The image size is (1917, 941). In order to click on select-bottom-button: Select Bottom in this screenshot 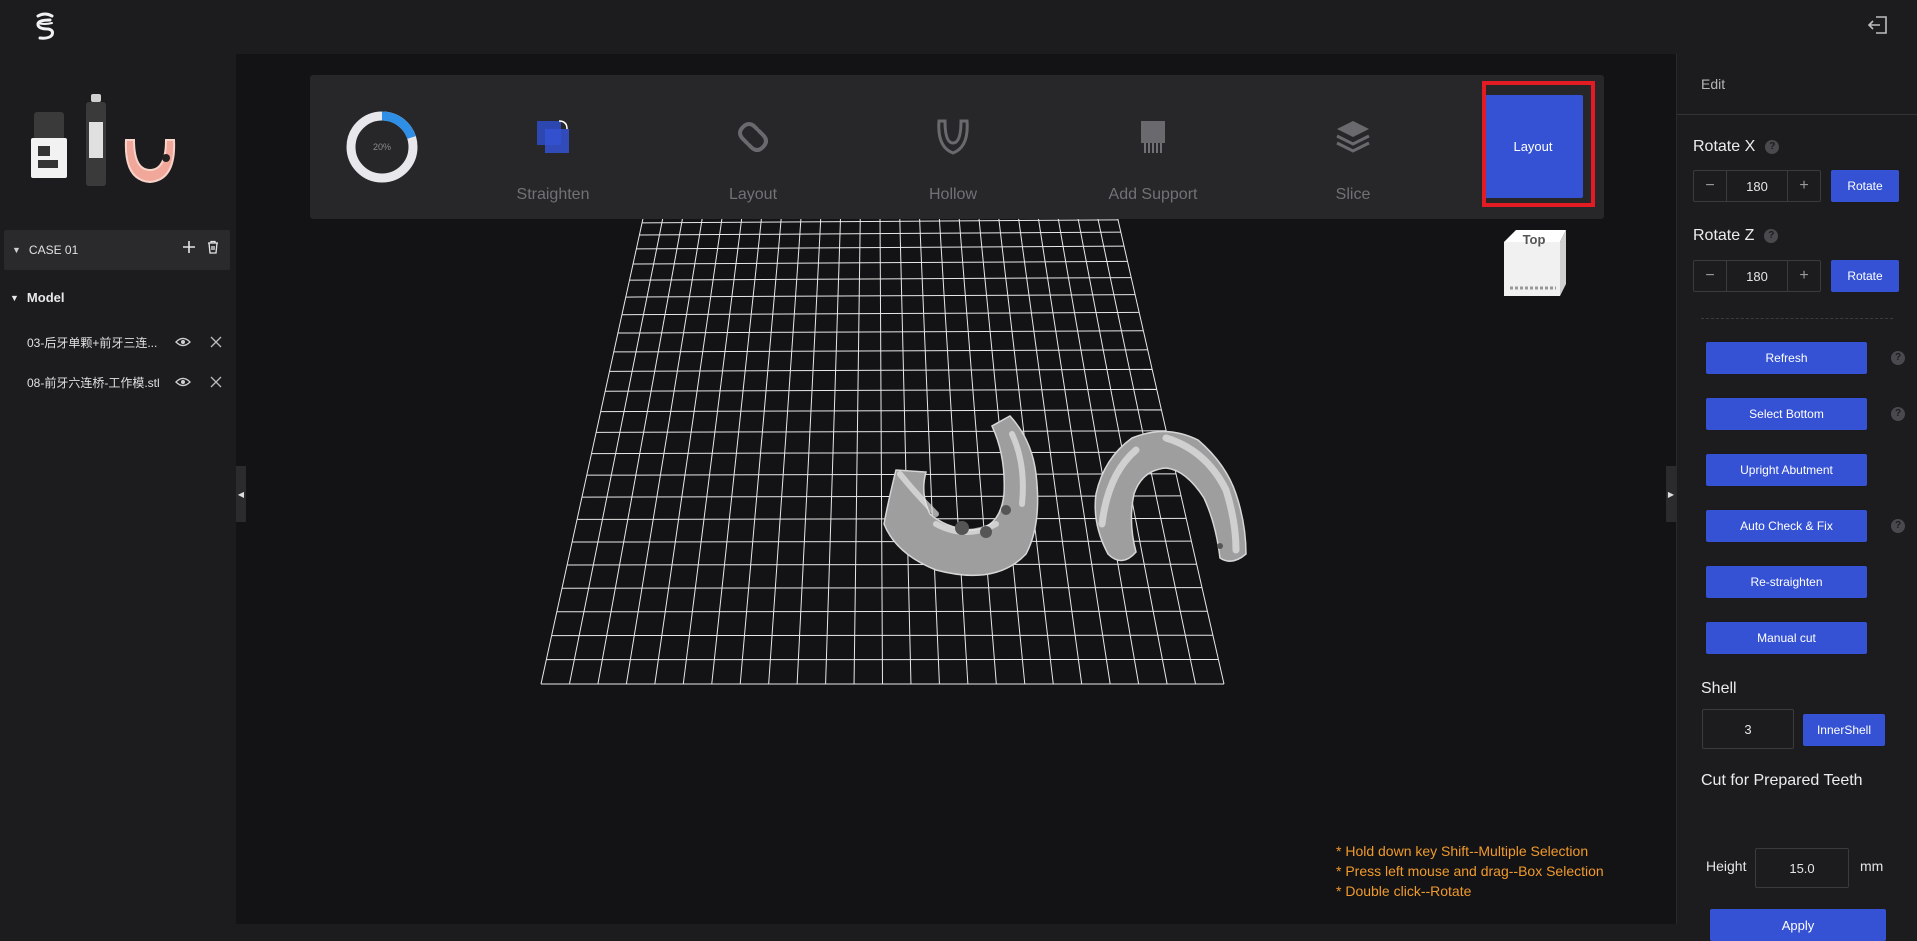, I will do `click(1786, 414)`.